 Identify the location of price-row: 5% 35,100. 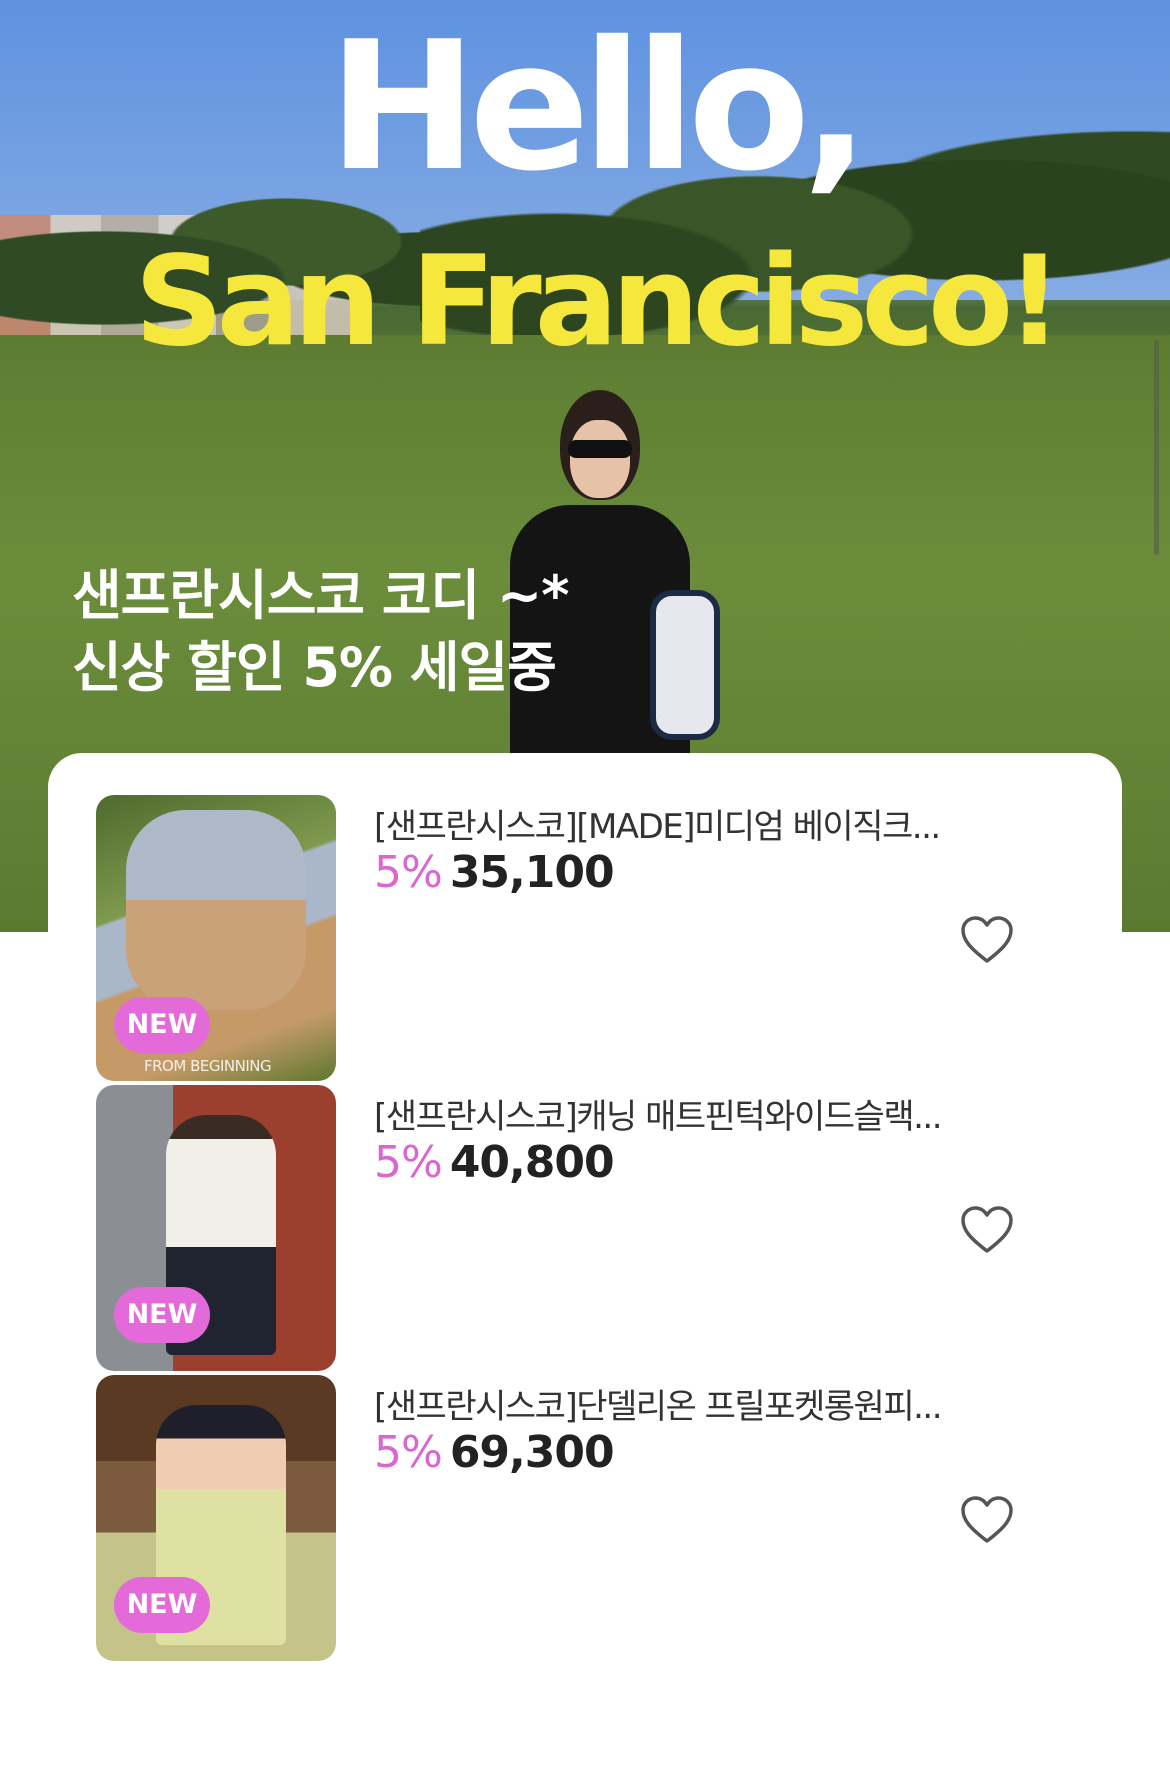
(494, 872).